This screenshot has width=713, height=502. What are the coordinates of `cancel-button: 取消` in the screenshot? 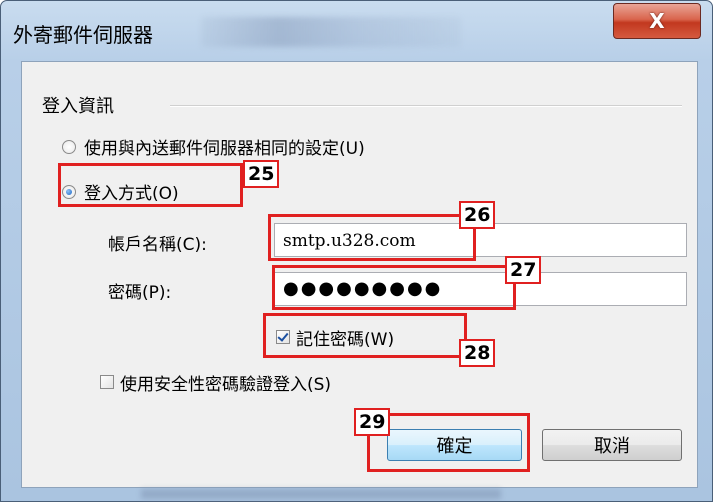 It's located at (612, 445).